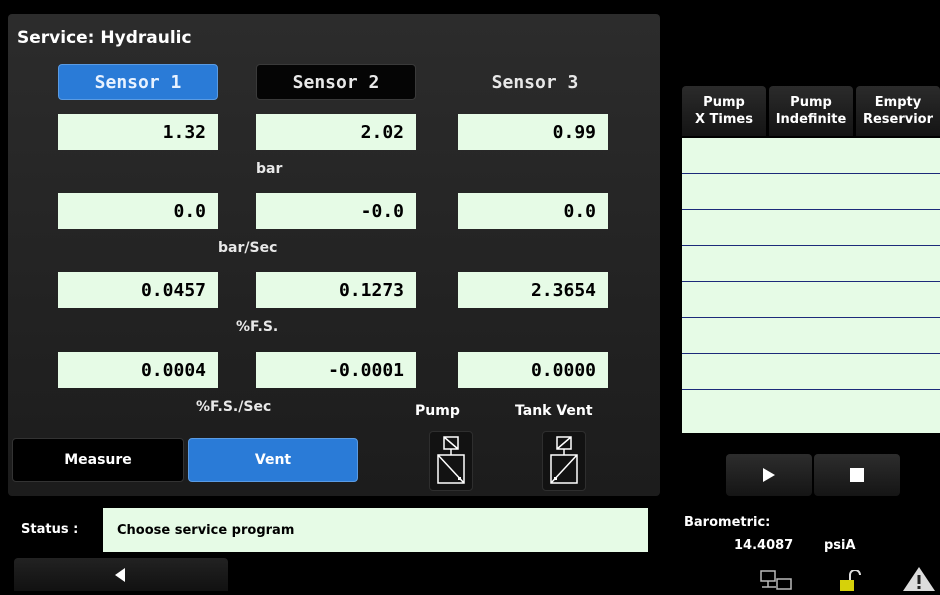  Describe the element at coordinates (811, 111) in the screenshot. I see `tab-pump-indefinite: Pump Indefinite` at that location.